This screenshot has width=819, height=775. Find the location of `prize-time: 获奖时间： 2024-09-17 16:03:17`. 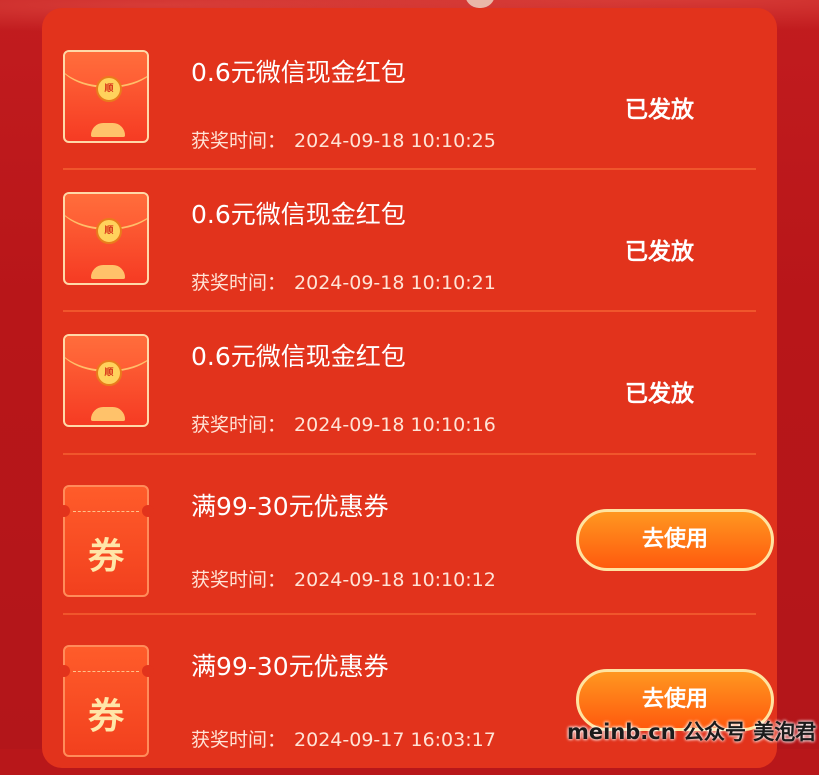

prize-time: 获奖时间： 2024-09-17 16:03:17 is located at coordinates (343, 738).